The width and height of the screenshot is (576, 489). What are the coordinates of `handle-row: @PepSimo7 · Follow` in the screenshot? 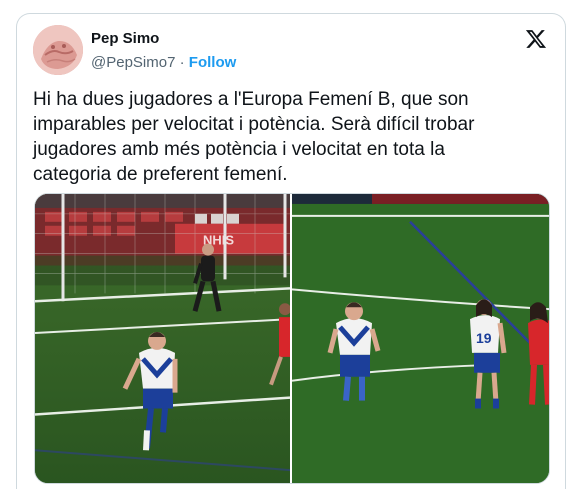 It's located at (163, 63).